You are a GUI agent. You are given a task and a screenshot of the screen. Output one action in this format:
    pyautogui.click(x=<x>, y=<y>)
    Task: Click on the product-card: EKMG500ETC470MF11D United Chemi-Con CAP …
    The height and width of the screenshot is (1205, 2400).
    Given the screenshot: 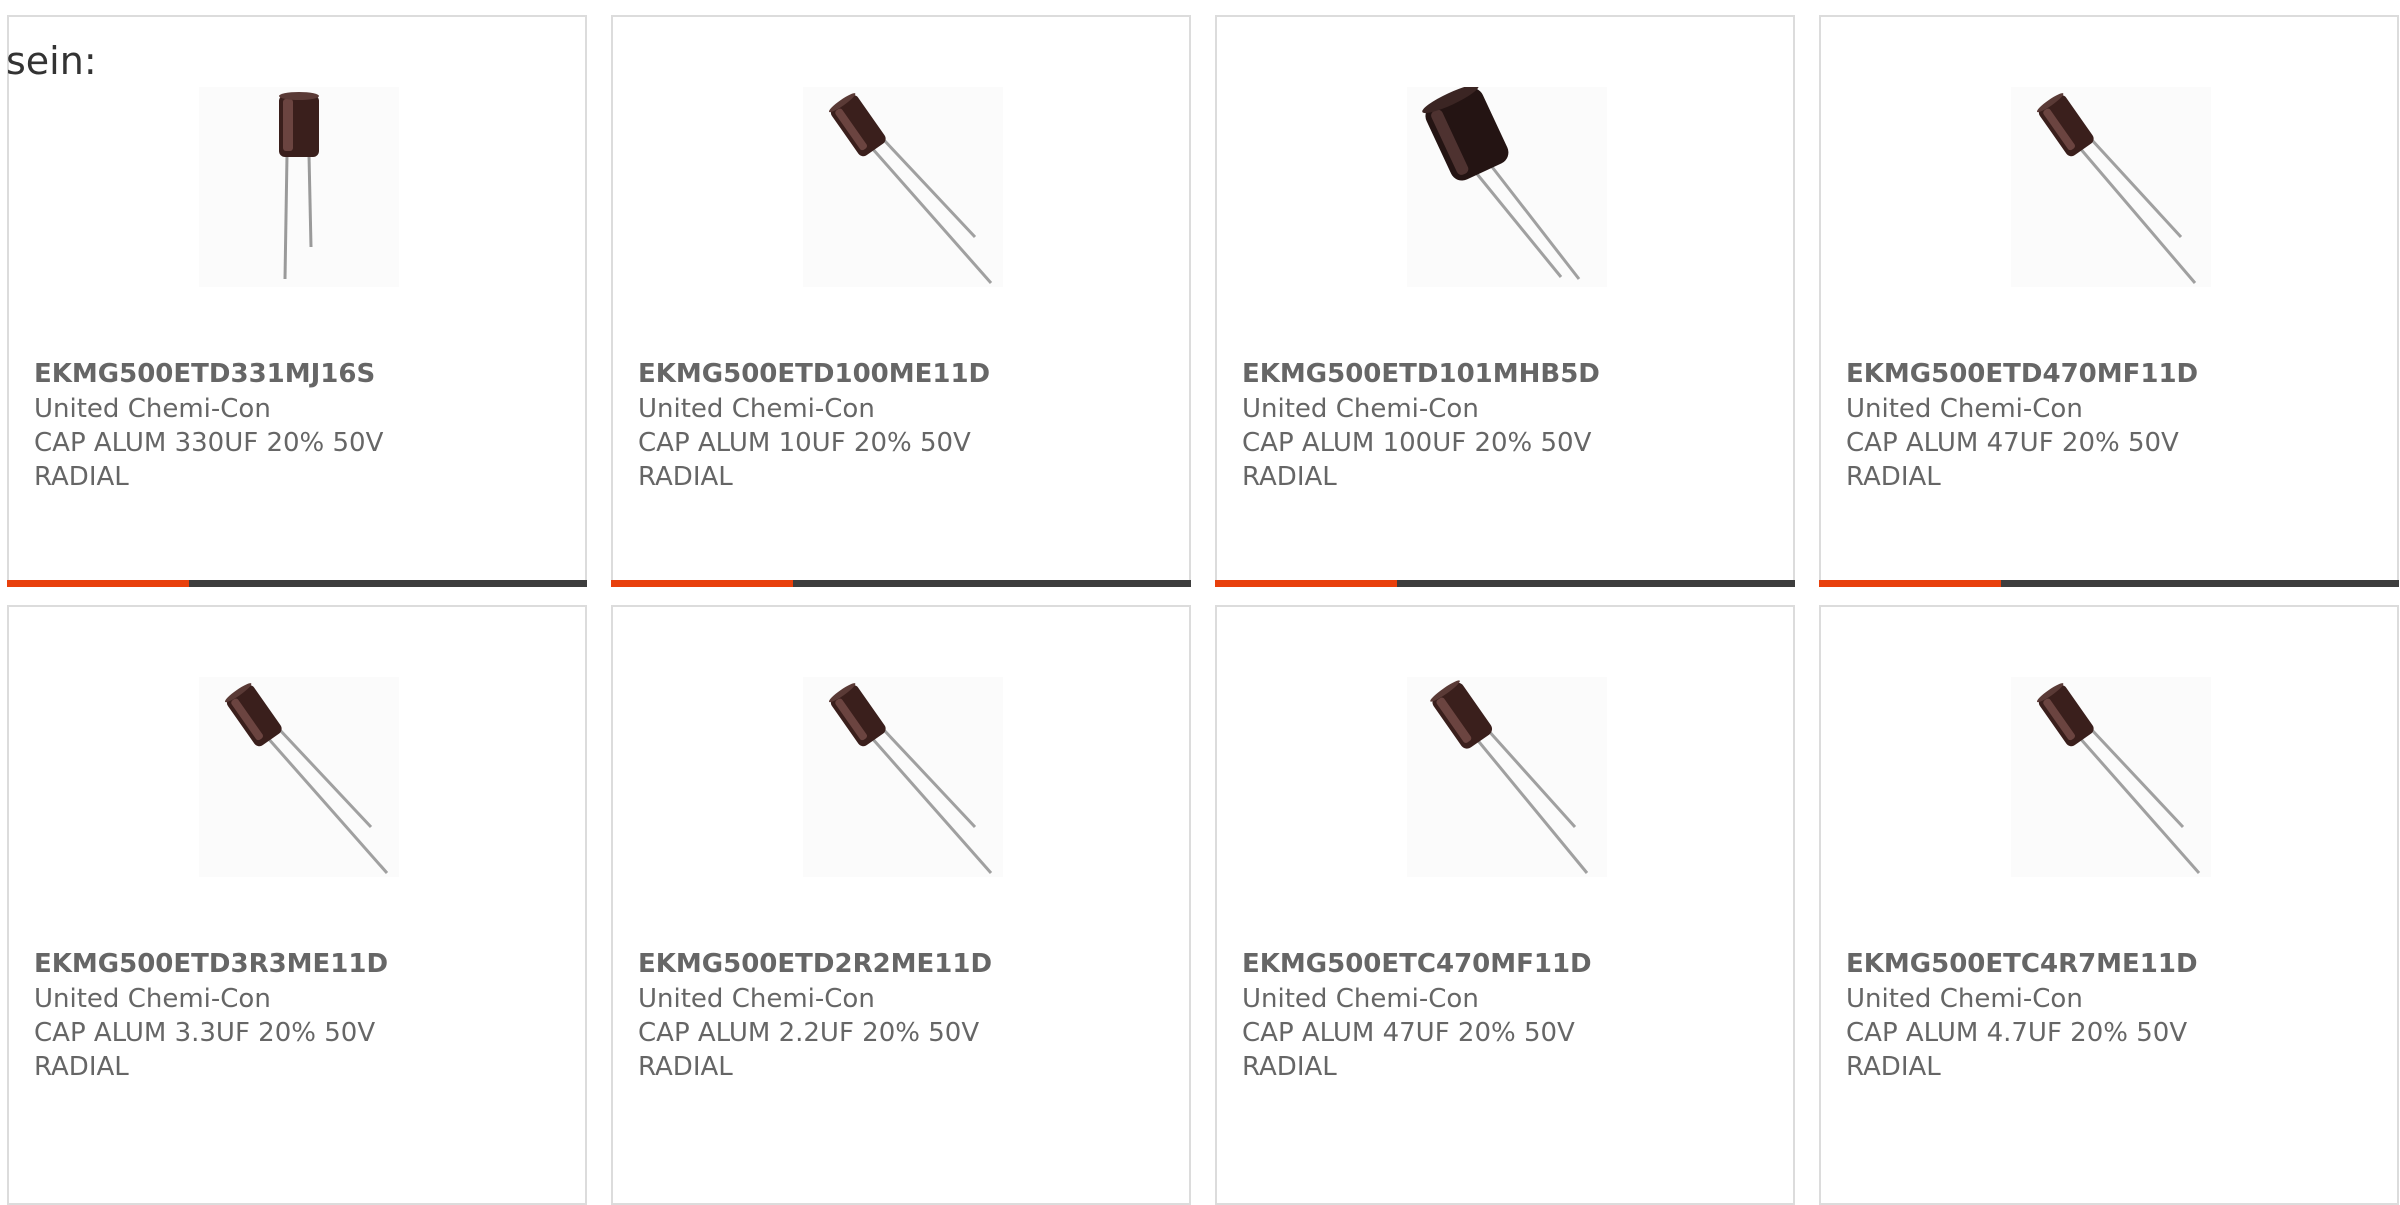 What is the action you would take?
    pyautogui.click(x=1505, y=905)
    